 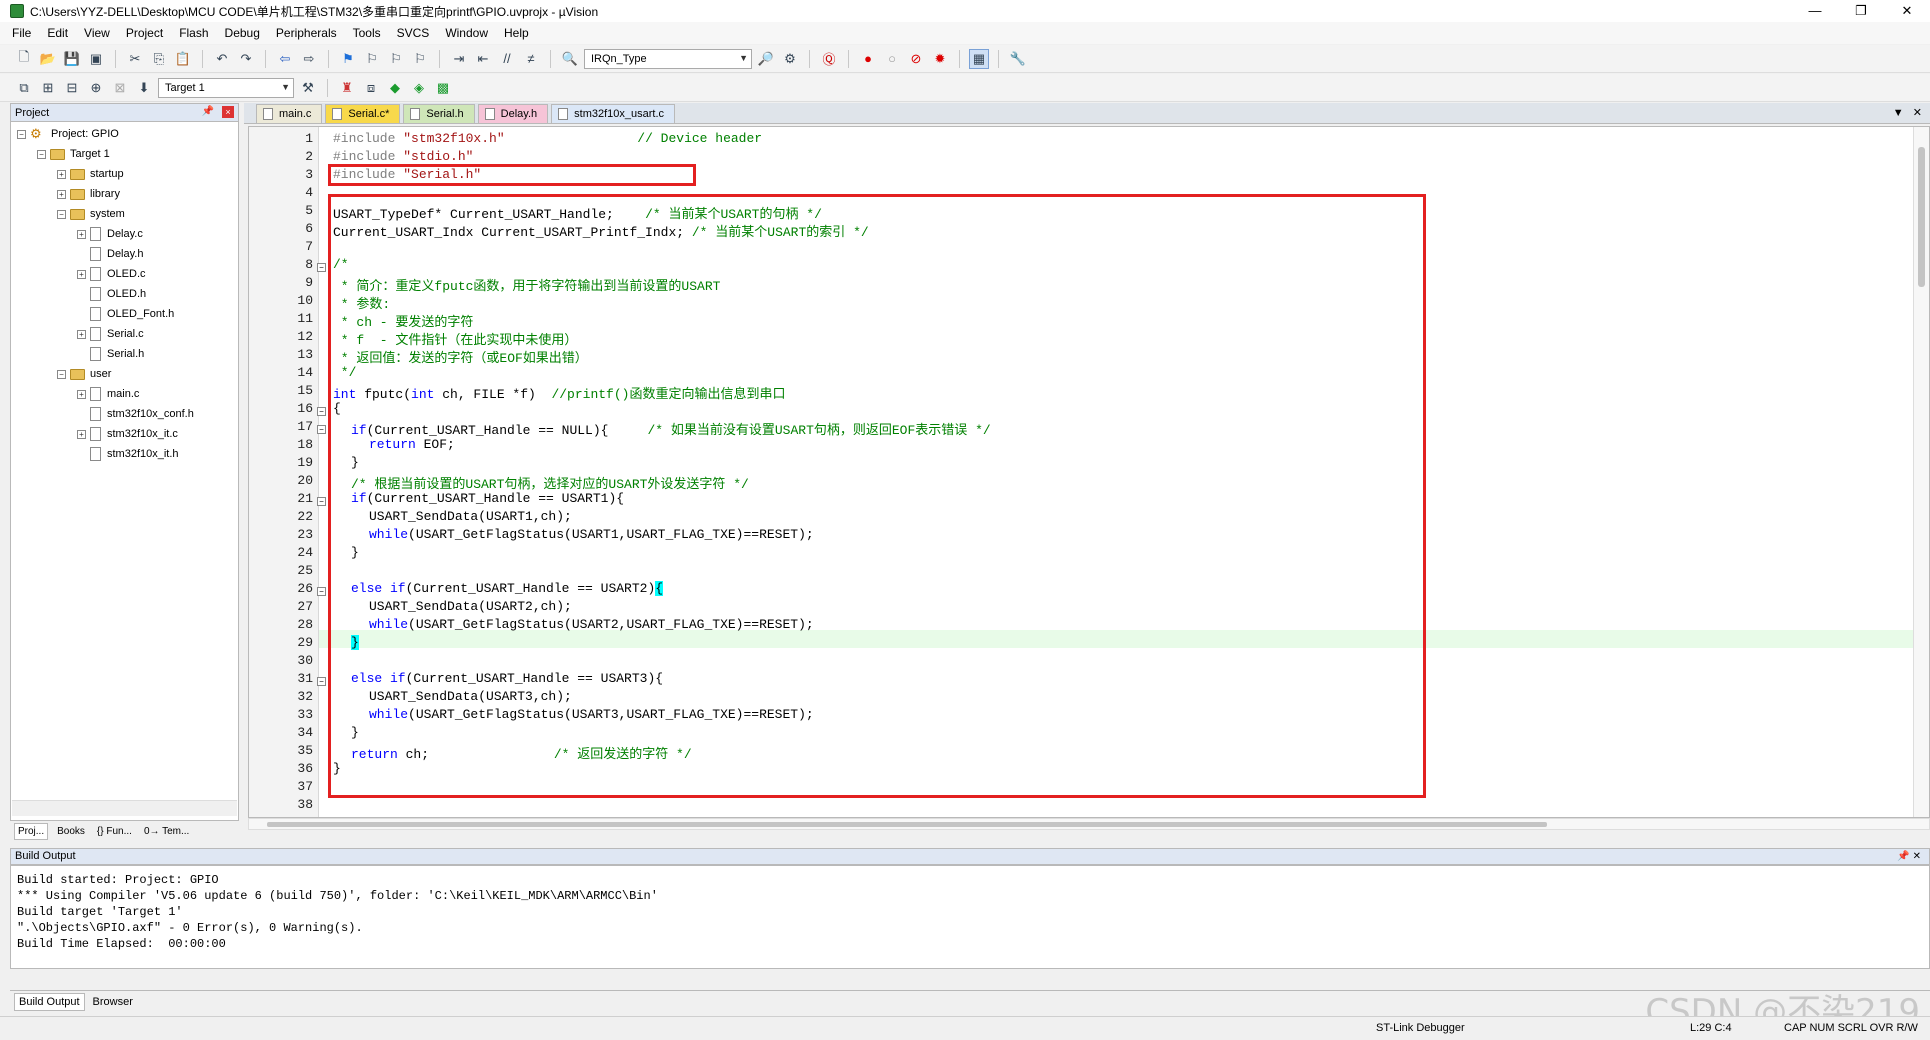 I want to click on build-output-scrollbar, so click(x=965, y=978).